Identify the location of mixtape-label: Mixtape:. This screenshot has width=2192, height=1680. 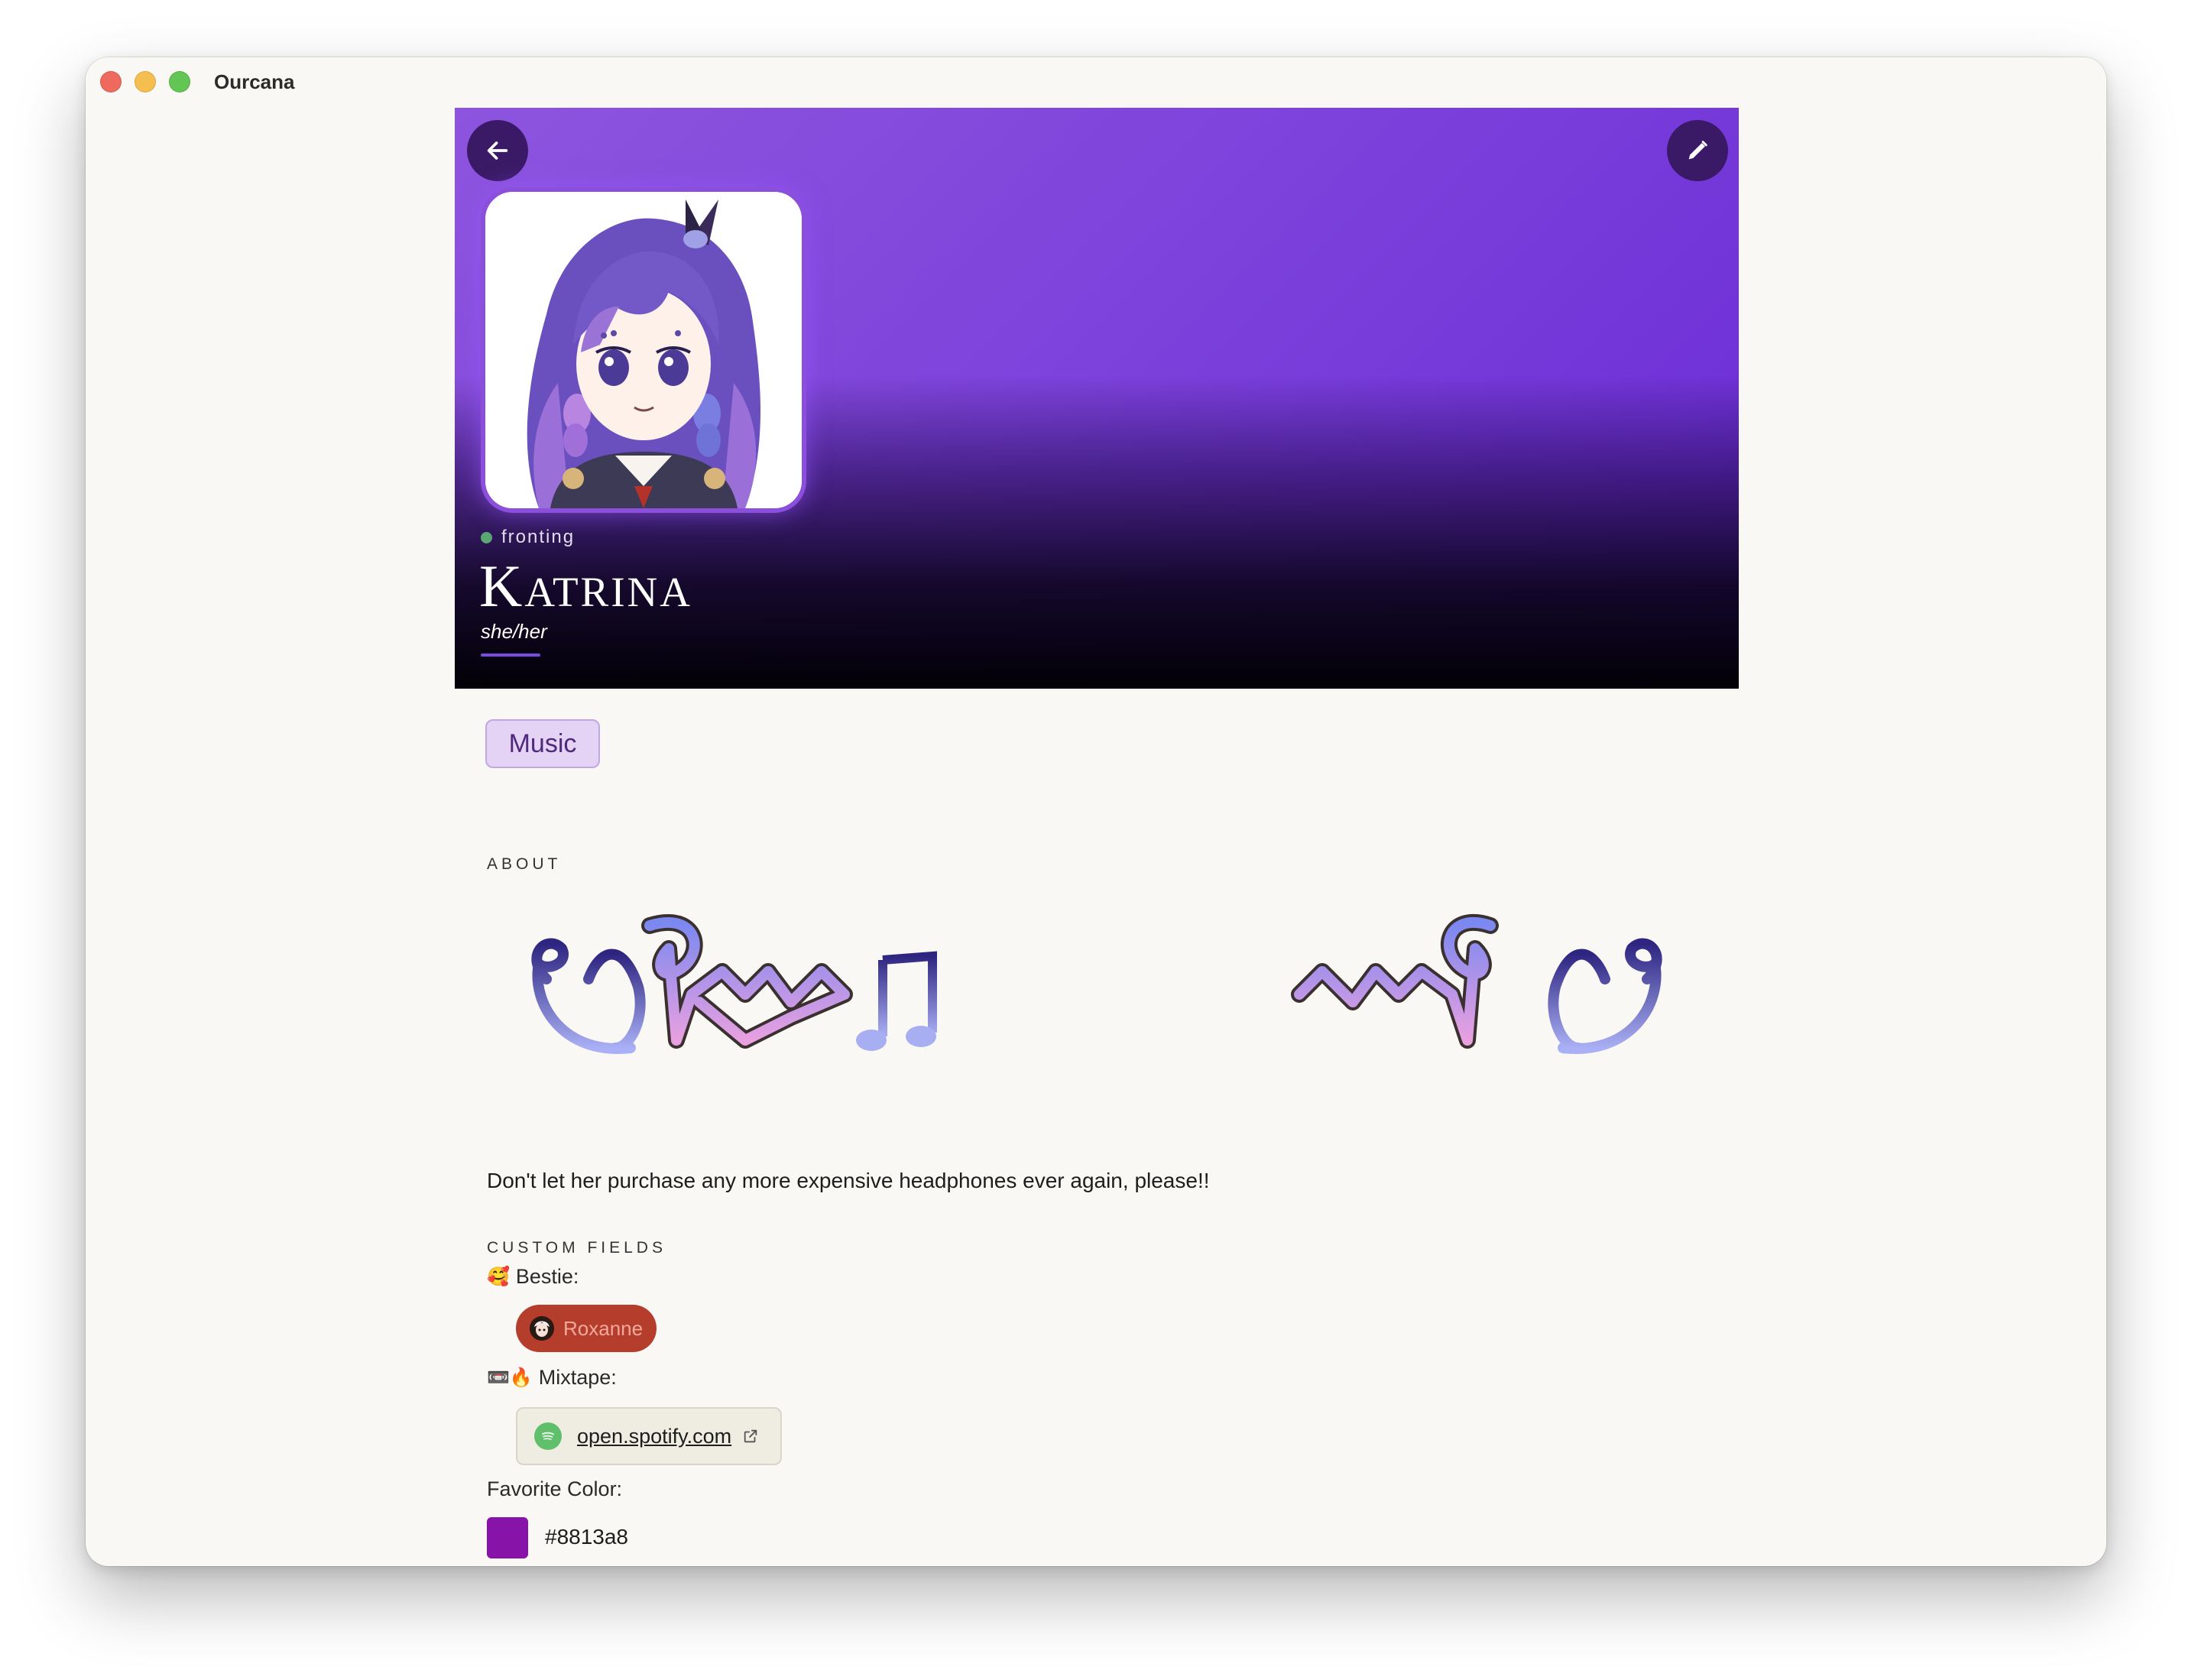
(577, 1378).